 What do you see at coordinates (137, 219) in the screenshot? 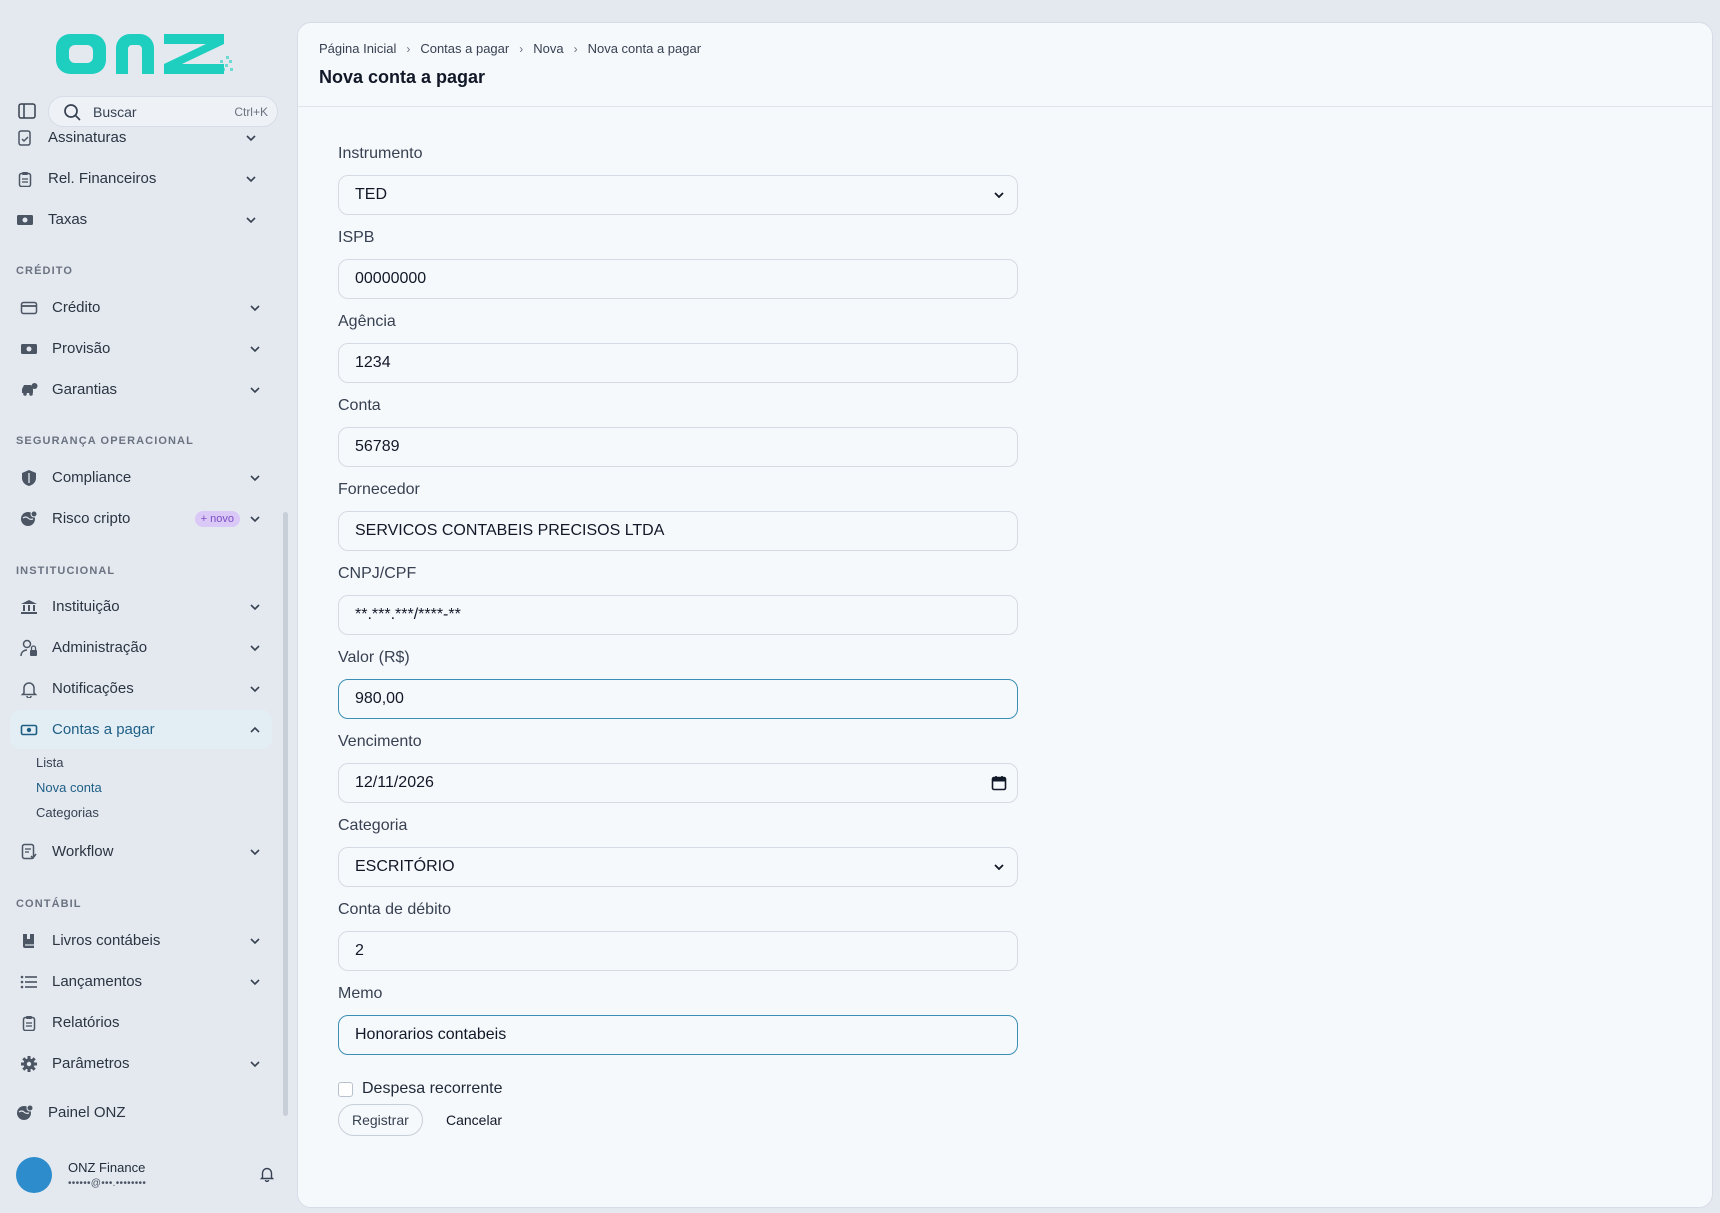
I see `sidebar-item-taxas: Taxas` at bounding box center [137, 219].